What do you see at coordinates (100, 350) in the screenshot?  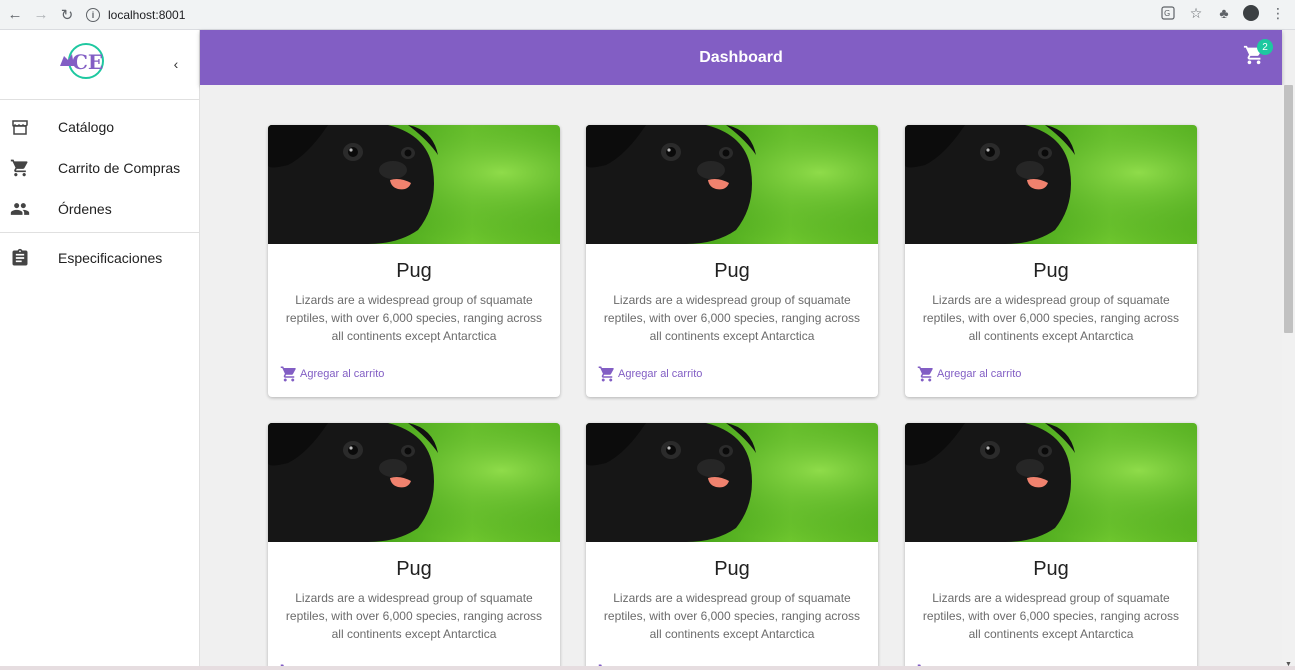 I see `sidebar: CE ‹ Catálogo Carrito de Compras Órdenes` at bounding box center [100, 350].